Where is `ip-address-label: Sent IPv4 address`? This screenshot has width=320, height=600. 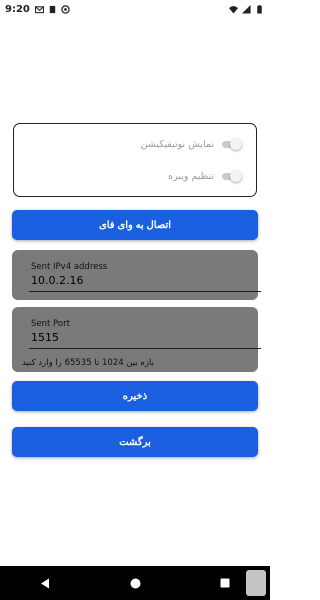 ip-address-label: Sent IPv4 address is located at coordinates (69, 267).